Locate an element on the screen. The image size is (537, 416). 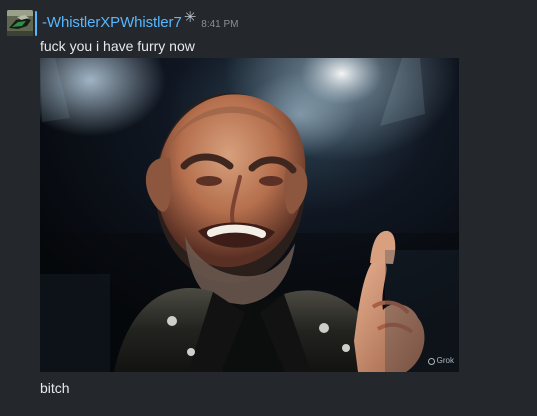
grok-logo-icon is located at coordinates (431, 361).